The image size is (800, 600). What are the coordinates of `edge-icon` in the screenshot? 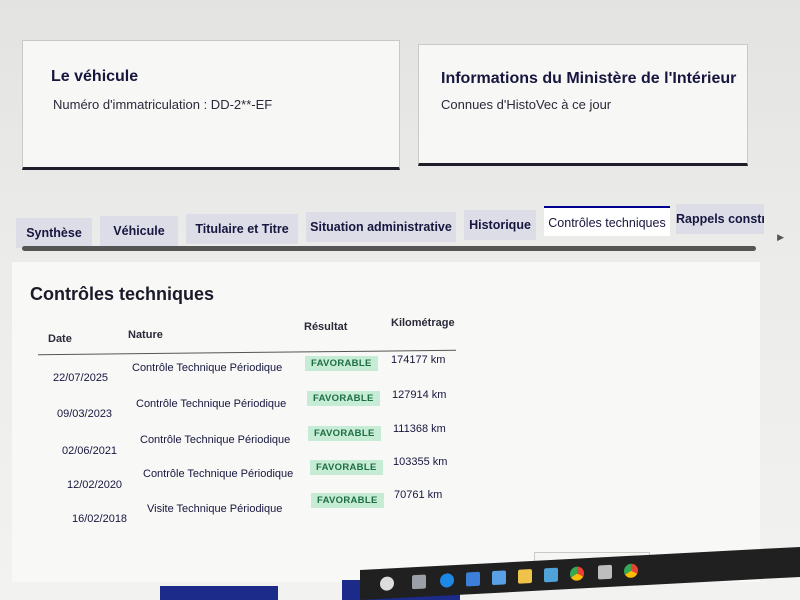 It's located at (447, 580).